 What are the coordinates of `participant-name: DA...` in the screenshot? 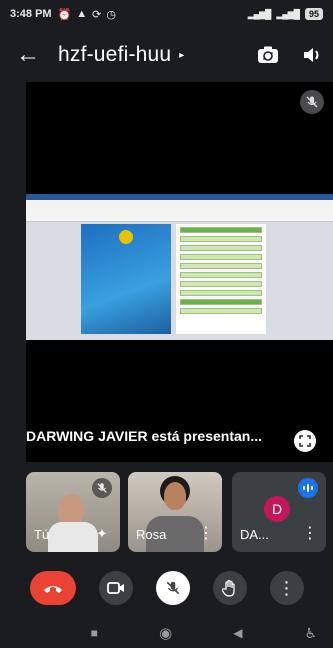 It's located at (254, 534).